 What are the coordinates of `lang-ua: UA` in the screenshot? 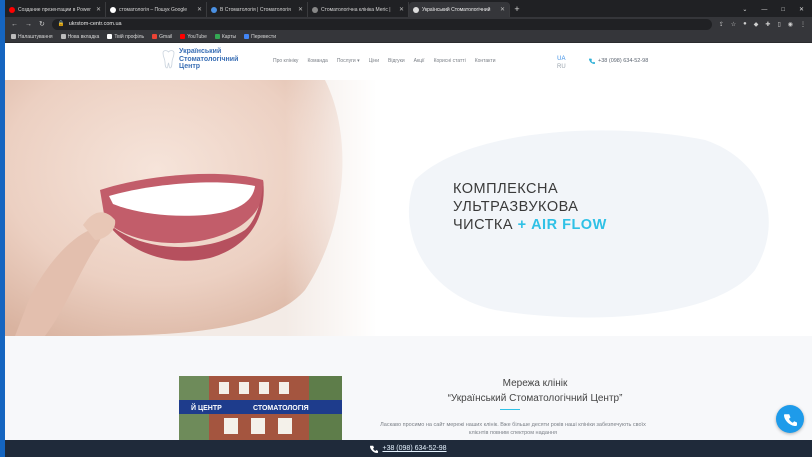 It's located at (561, 59).